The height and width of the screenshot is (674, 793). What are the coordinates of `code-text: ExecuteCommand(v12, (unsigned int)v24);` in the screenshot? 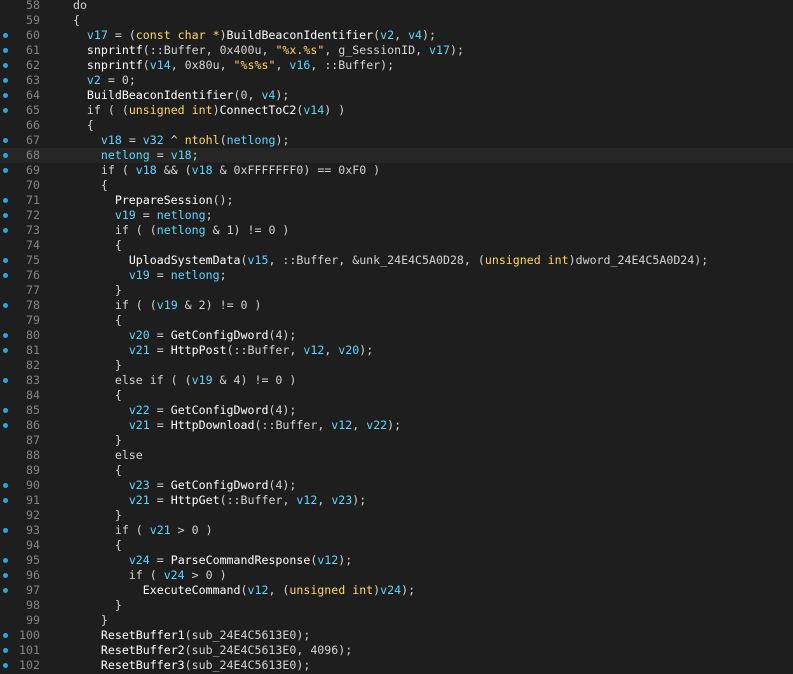 It's located at (237, 590).